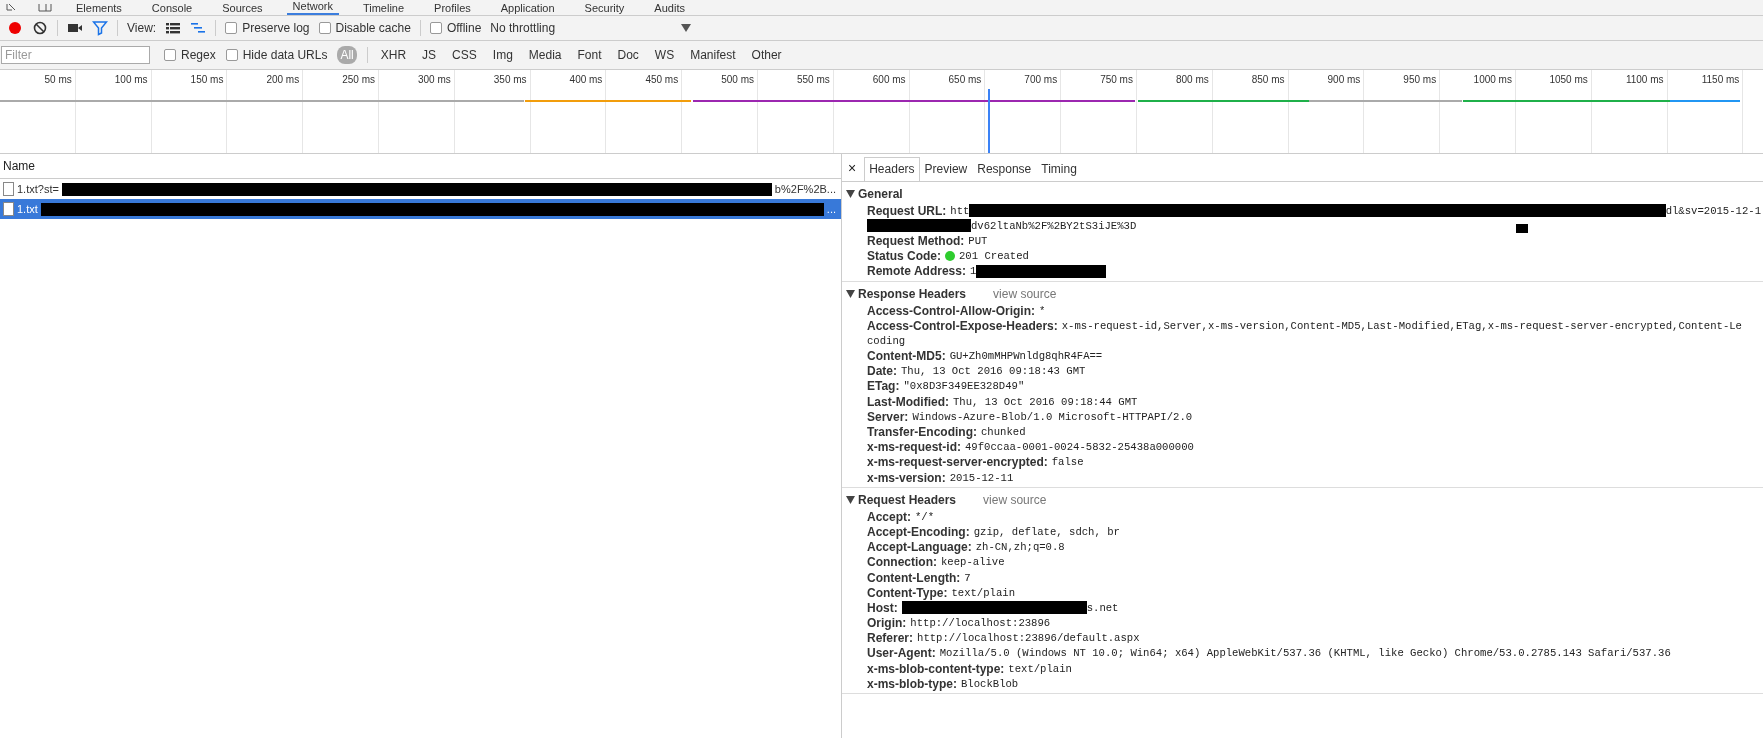 This screenshot has width=1763, height=738. Describe the element at coordinates (907, 500) in the screenshot. I see `section-title: Request Headers` at that location.